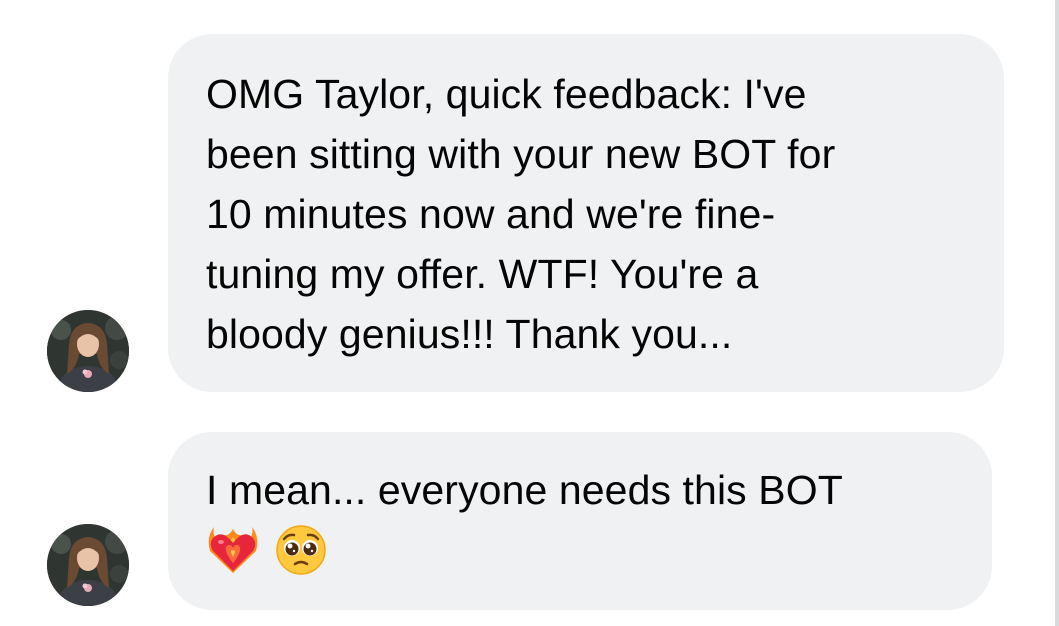  What do you see at coordinates (491, 214) in the screenshot?
I see `message-text-line: 10 minutes now and we're fine-` at bounding box center [491, 214].